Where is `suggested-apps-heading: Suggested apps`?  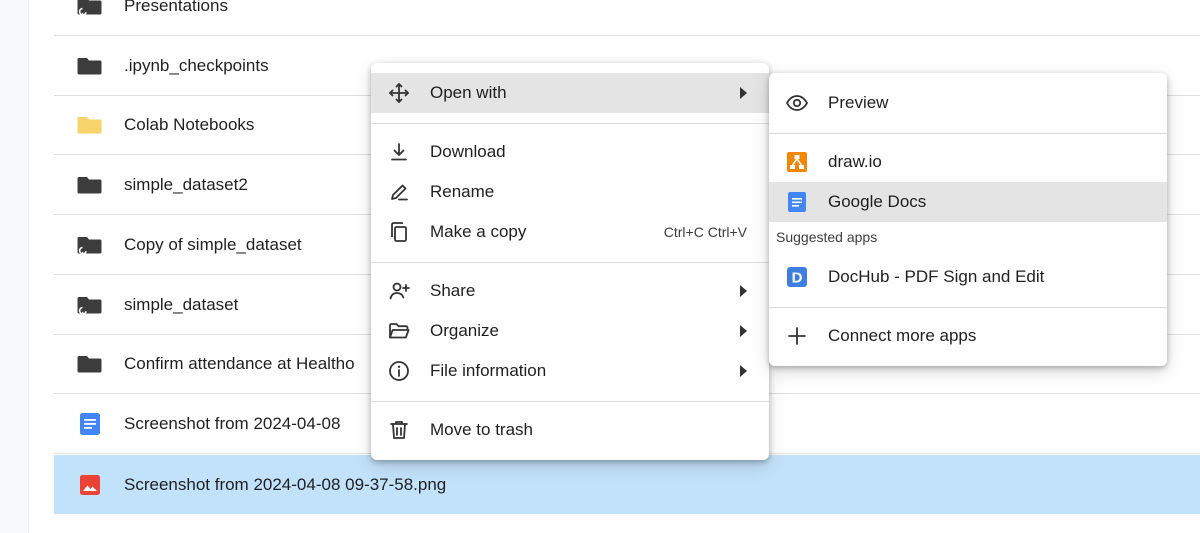 suggested-apps-heading: Suggested apps is located at coordinates (827, 237).